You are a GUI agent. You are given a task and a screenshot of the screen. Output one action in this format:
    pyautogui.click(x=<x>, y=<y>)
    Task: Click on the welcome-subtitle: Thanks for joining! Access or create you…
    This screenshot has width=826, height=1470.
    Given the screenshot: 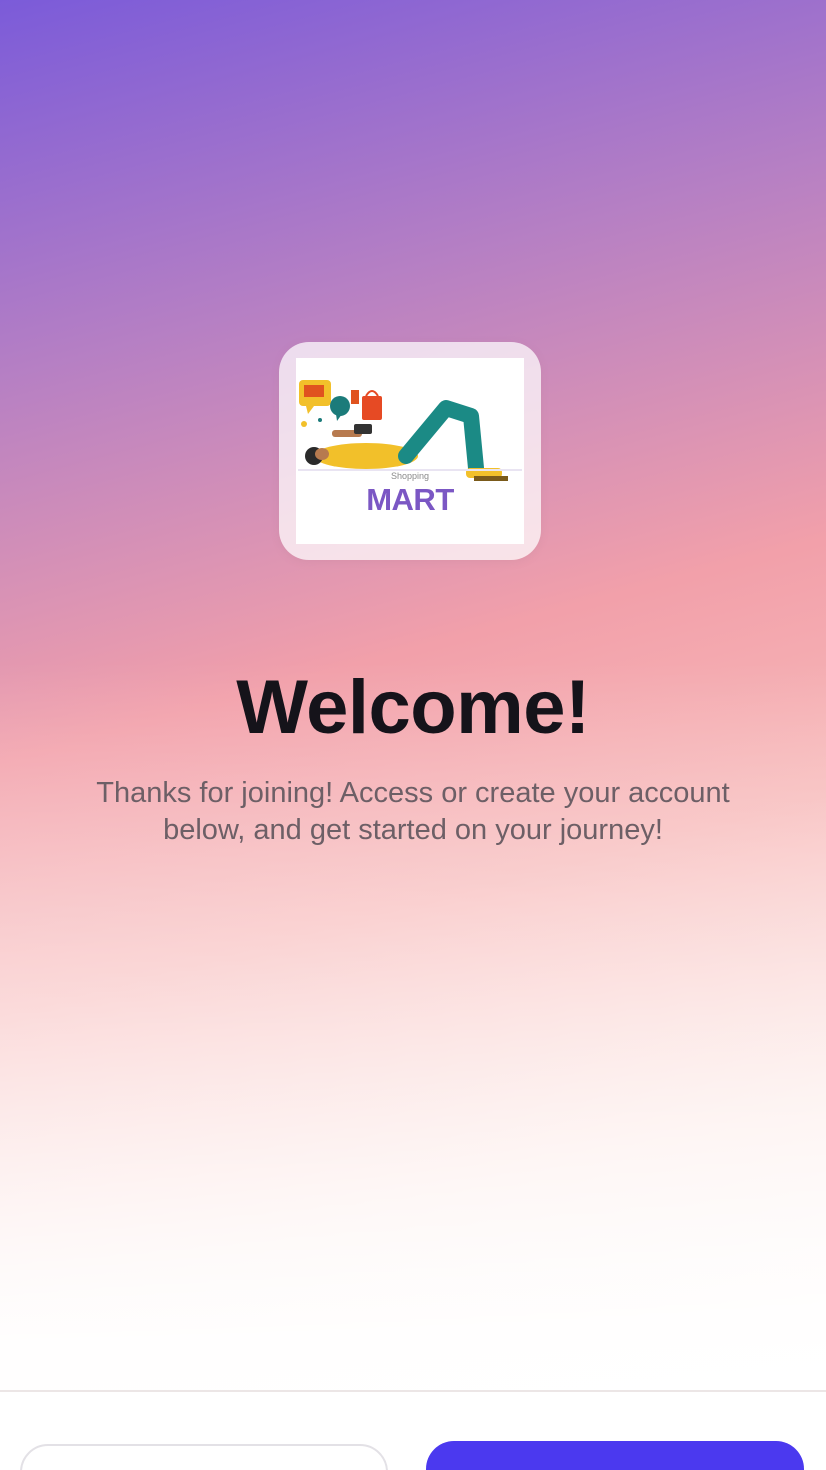 What is the action you would take?
    pyautogui.click(x=413, y=811)
    